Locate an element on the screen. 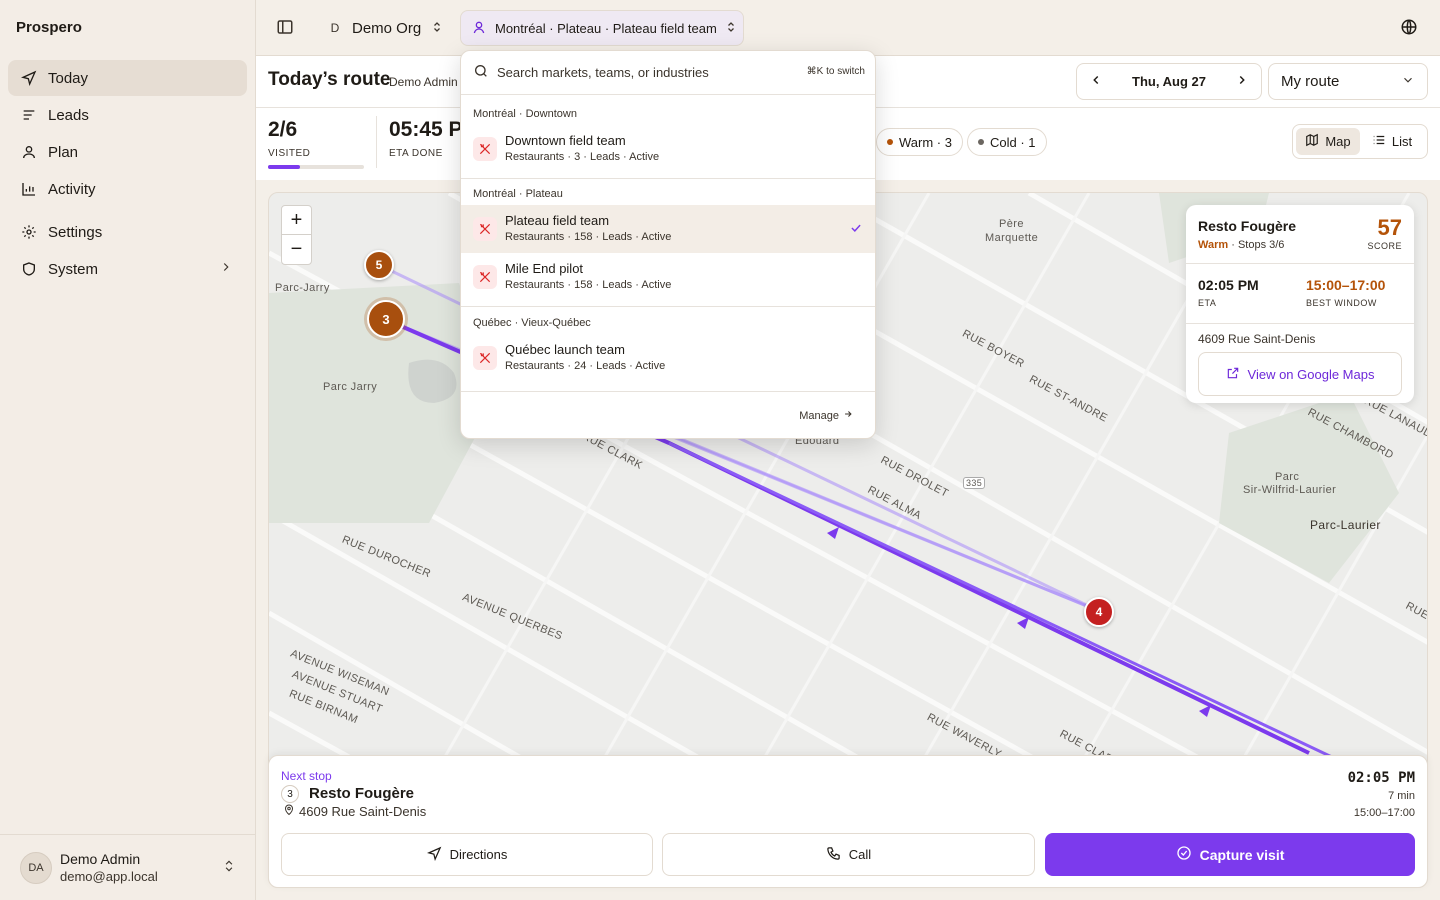  avatar: DA is located at coordinates (36, 867).